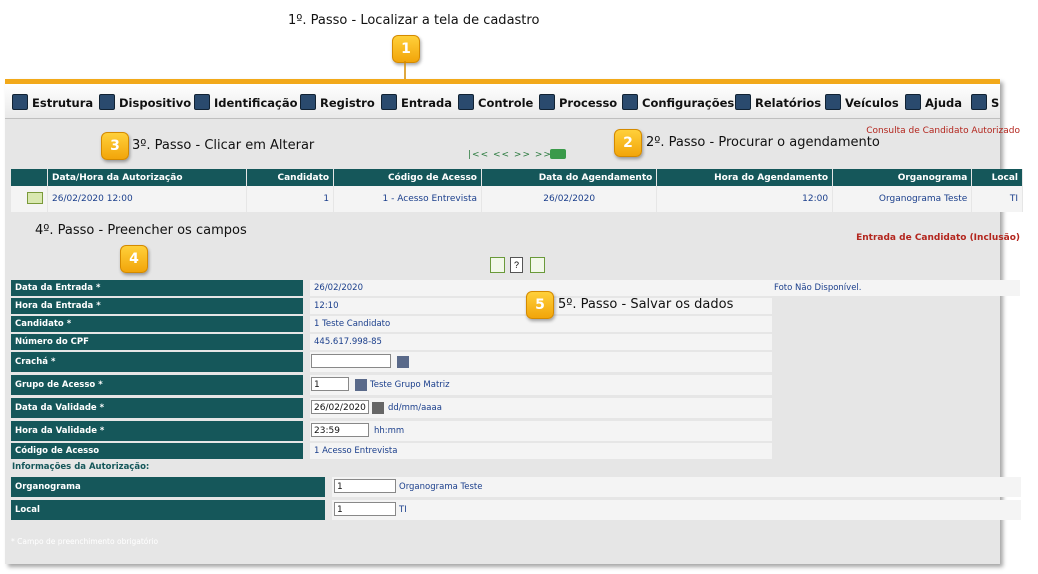  What do you see at coordinates (147, 199) in the screenshot?
I see `table-cell: 26/02/2020 12:00` at bounding box center [147, 199].